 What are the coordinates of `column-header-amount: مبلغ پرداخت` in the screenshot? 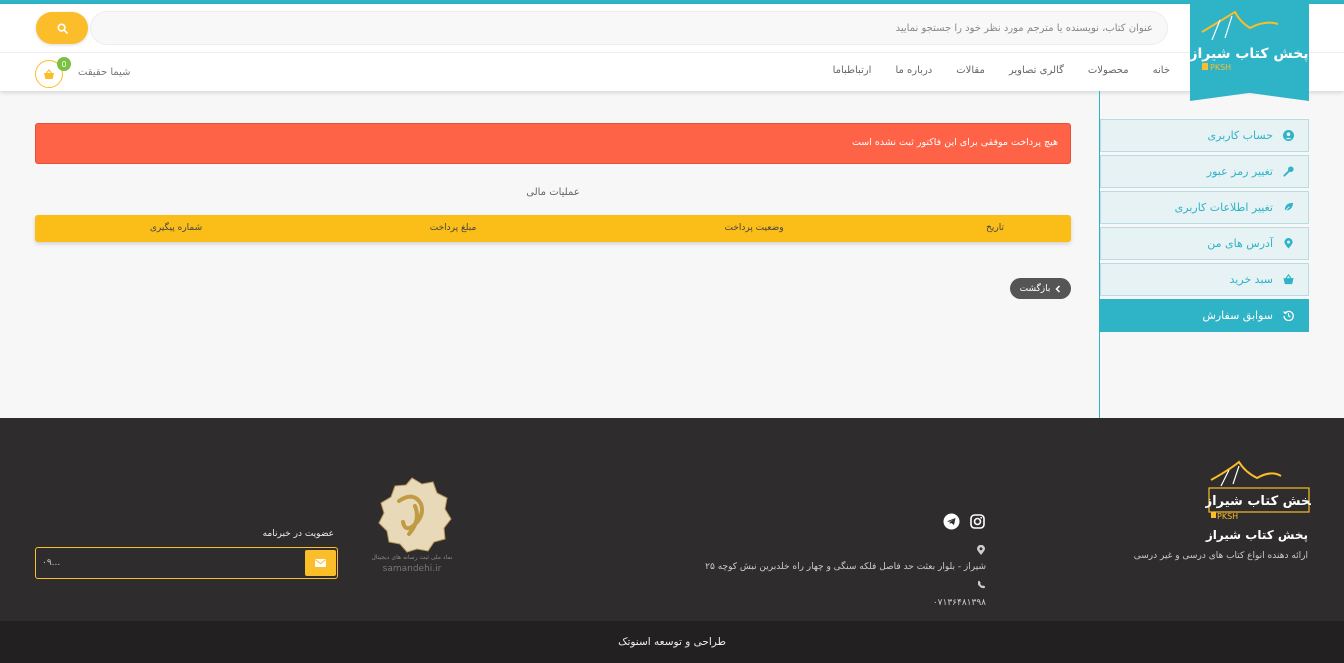 It's located at (453, 228).